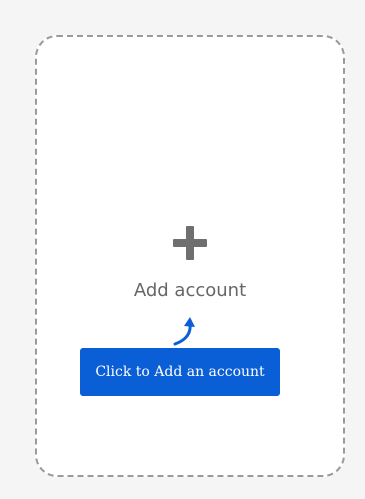  Describe the element at coordinates (180, 372) in the screenshot. I see `add-account-callout: Click to Add an account` at that location.